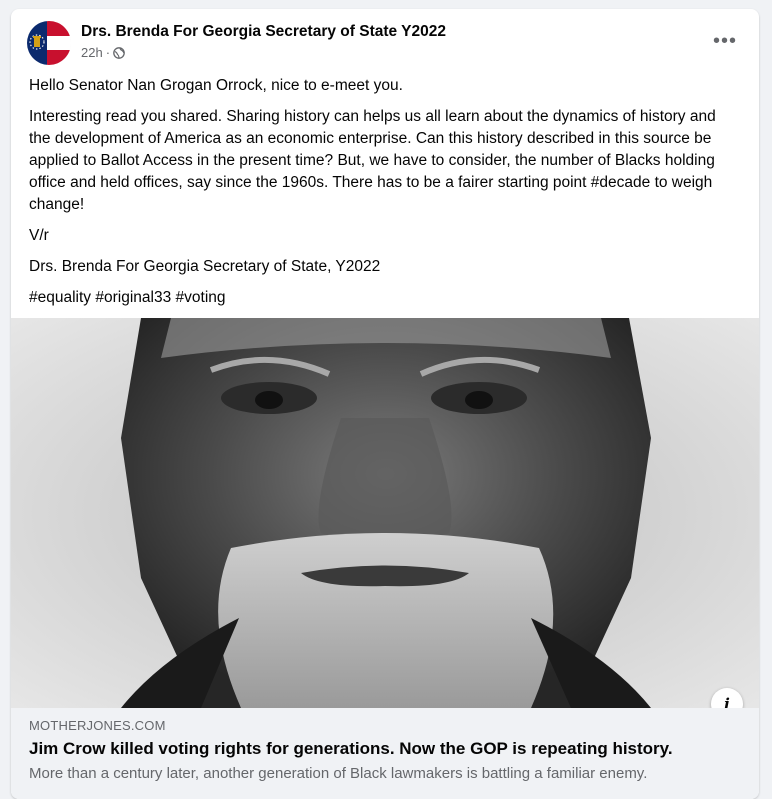  I want to click on hashtag-voting: #voting, so click(201, 297).